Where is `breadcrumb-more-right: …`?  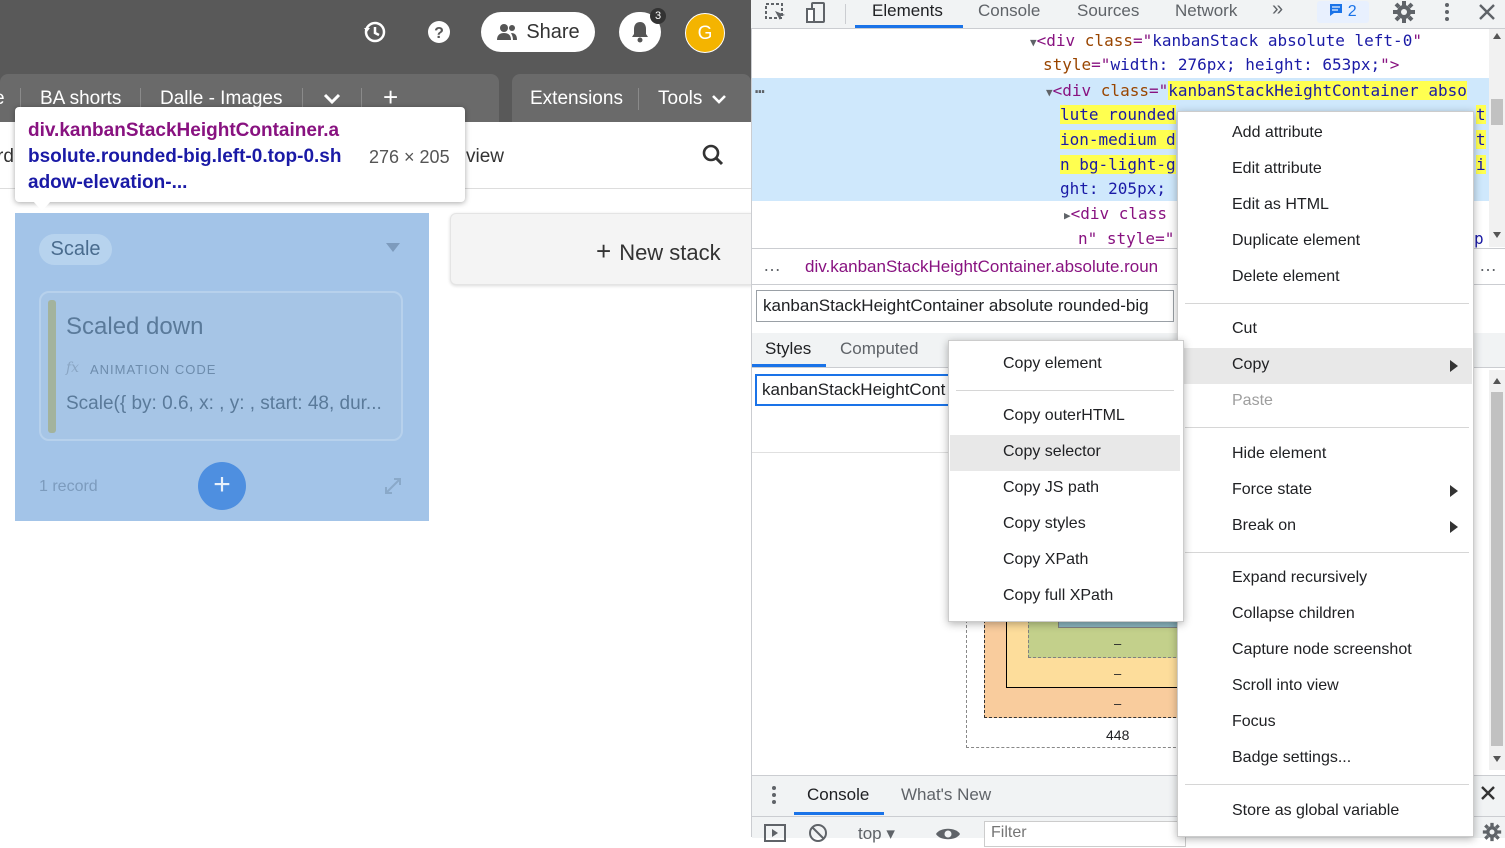
breadcrumb-more-right: … is located at coordinates (1488, 265).